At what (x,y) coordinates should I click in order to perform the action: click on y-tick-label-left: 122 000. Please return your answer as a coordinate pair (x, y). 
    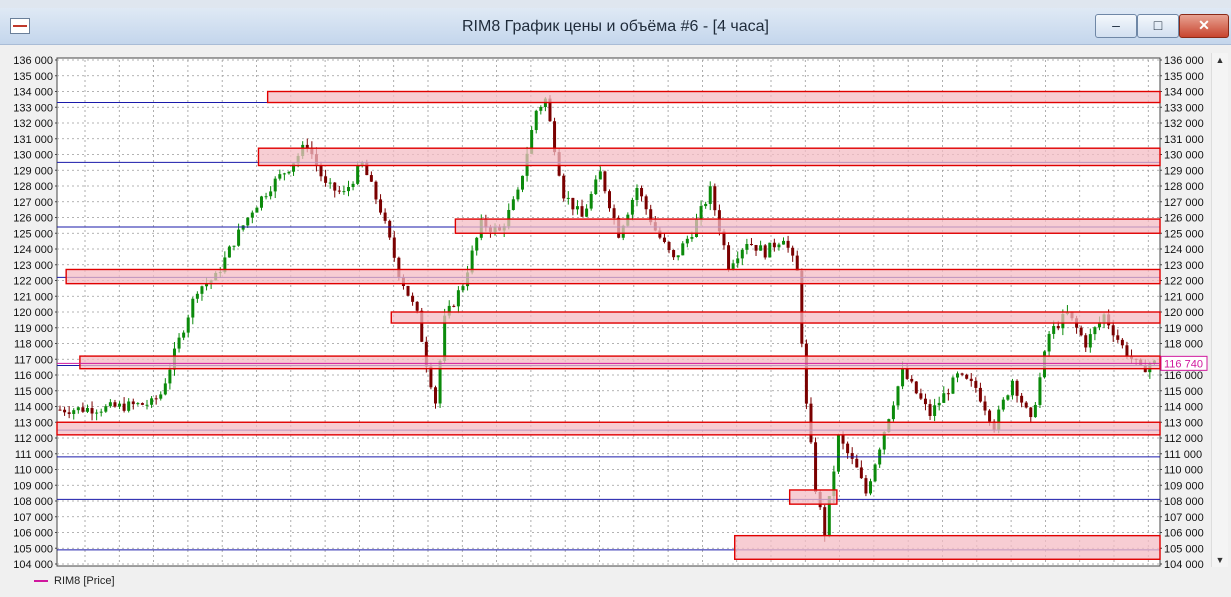
    Looking at the image, I should click on (33, 282).